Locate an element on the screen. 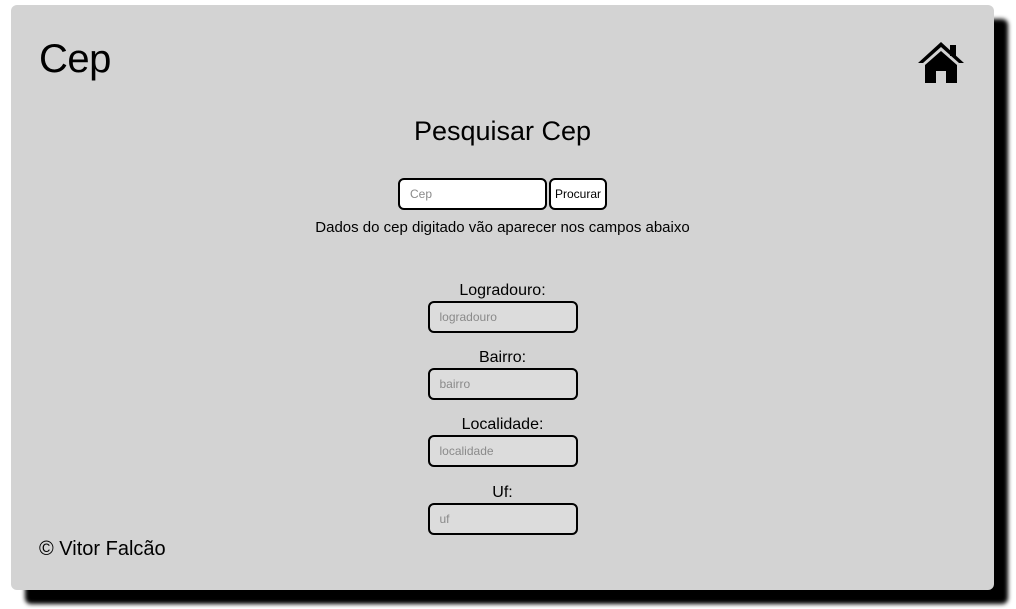 The width and height of the screenshot is (1016, 609). logradouro-label: Logradouro: is located at coordinates (502, 290).